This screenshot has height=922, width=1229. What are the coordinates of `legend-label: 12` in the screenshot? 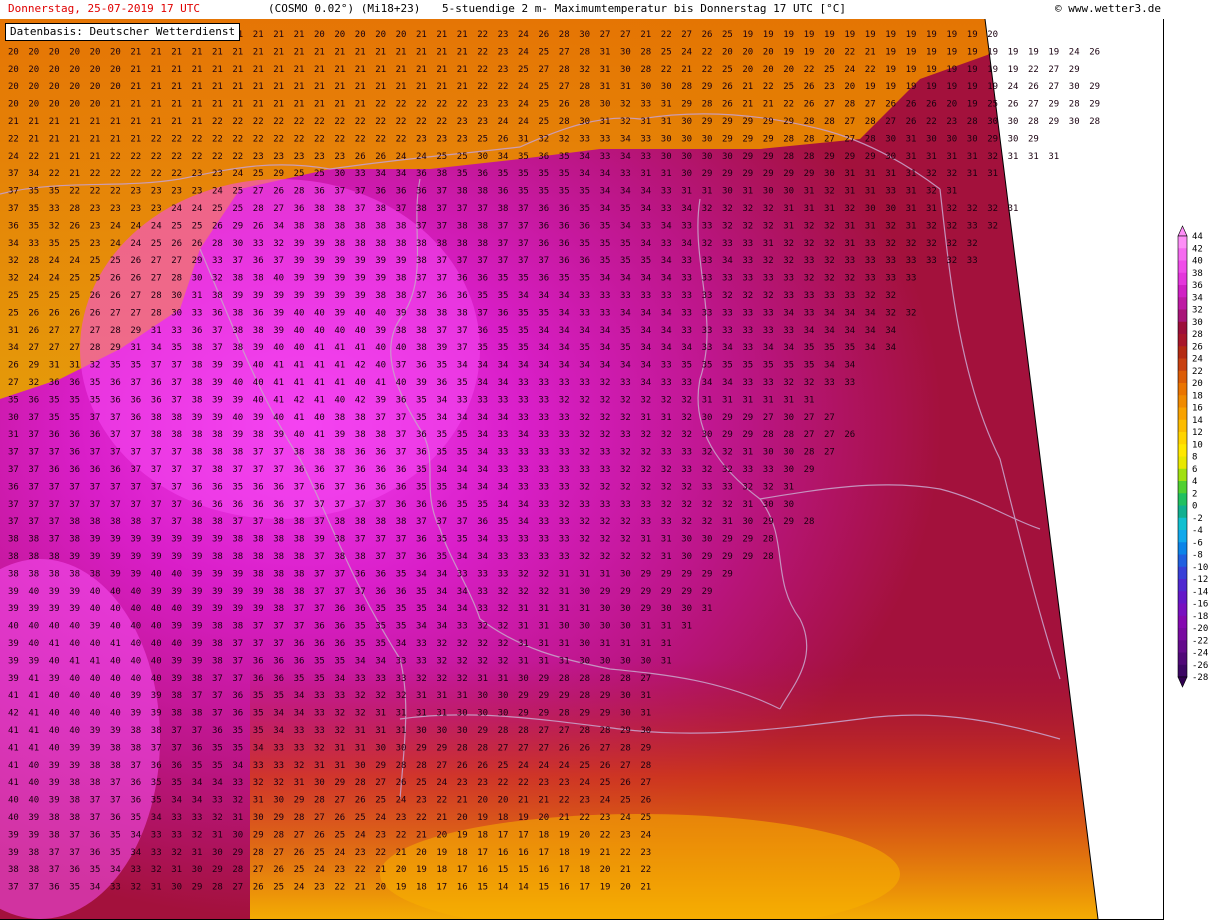 It's located at (1197, 433).